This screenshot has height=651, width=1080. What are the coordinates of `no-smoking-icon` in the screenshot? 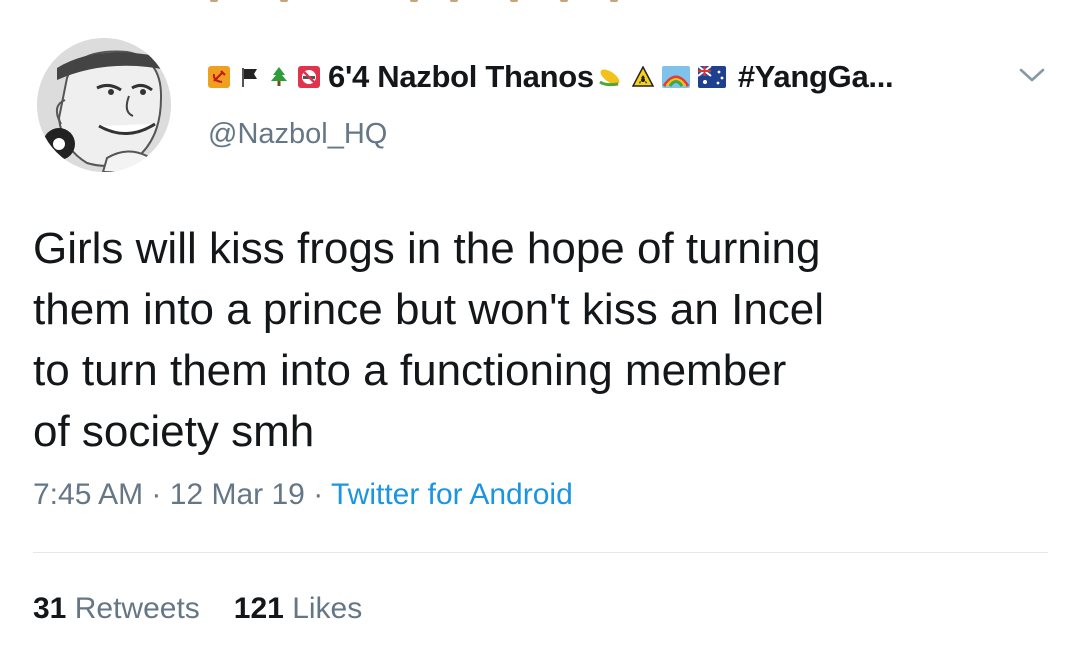 It's located at (309, 77).